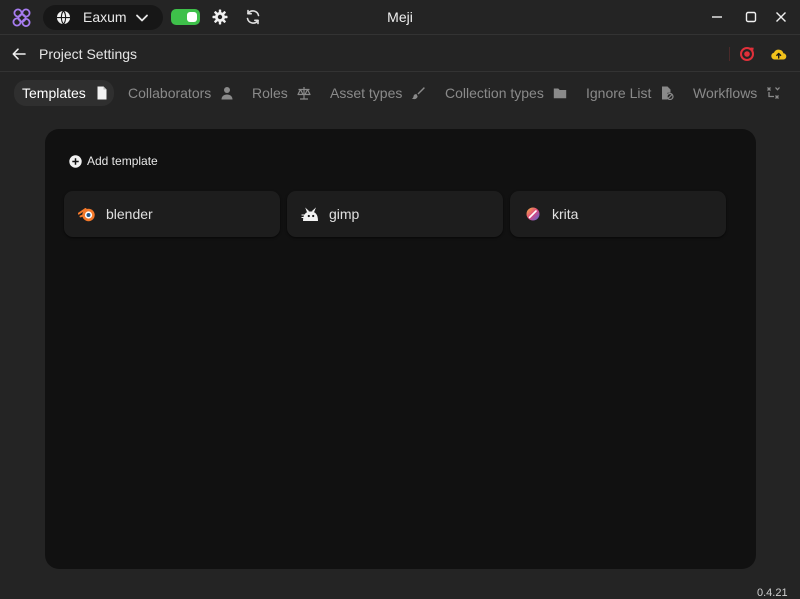 The height and width of the screenshot is (599, 800). Describe the element at coordinates (54, 93) in the screenshot. I see `tab-label: Templates` at that location.